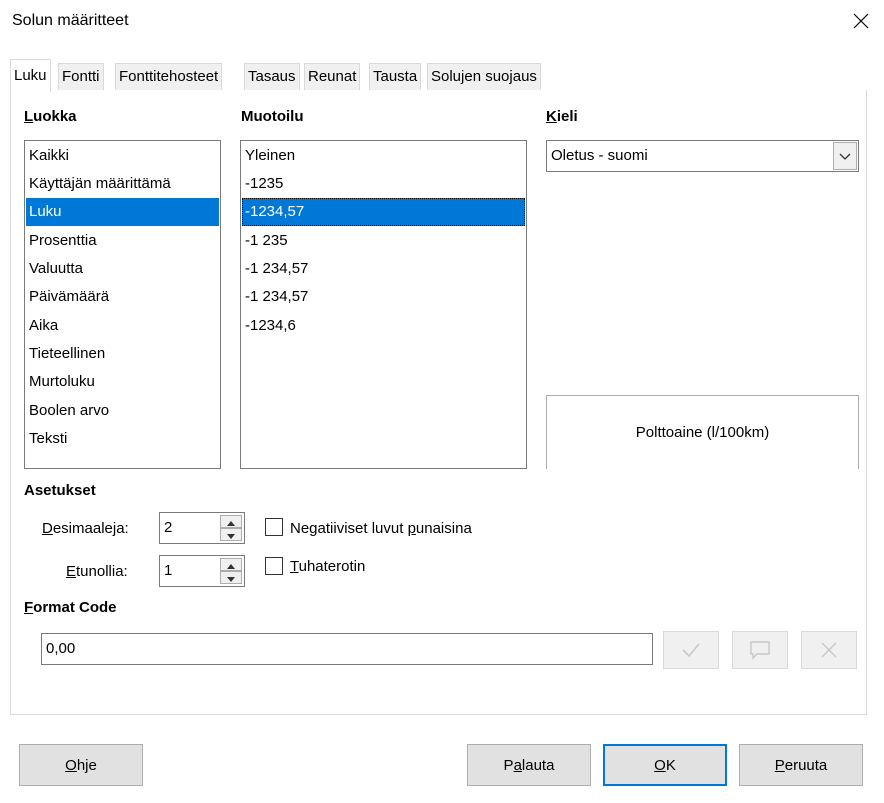 Image resolution: width=884 pixels, height=803 pixels. I want to click on format-item: -1234,6, so click(383, 326).